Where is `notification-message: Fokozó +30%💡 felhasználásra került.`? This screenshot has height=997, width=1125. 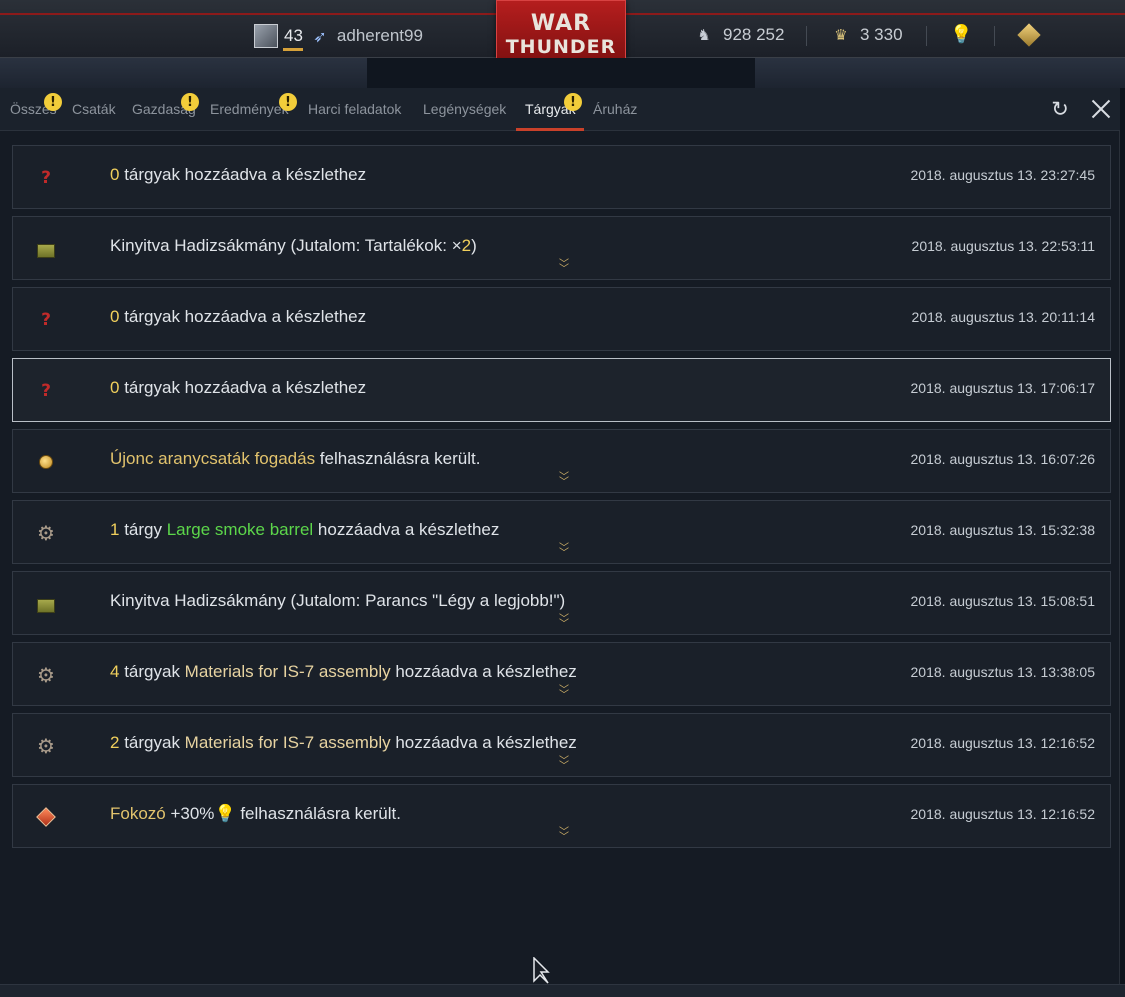
notification-message: Fokozó +30%💡 felhasználásra került. is located at coordinates (255, 814).